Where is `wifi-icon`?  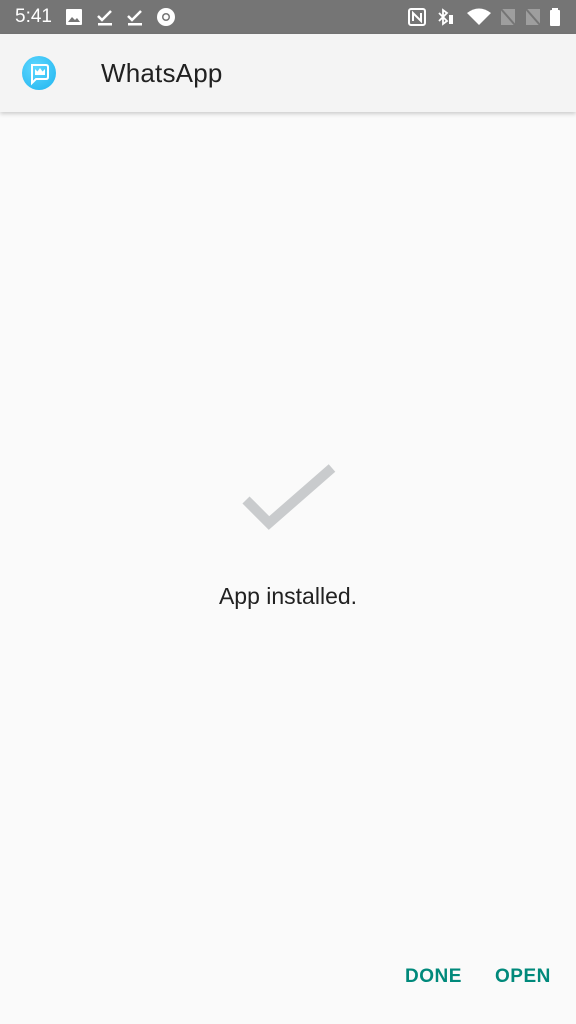 wifi-icon is located at coordinates (479, 16).